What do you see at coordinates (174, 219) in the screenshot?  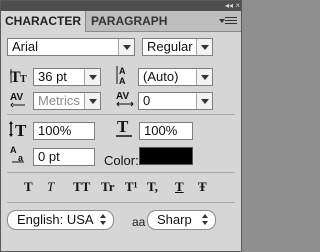 I see `antialias-value: Sharp` at bounding box center [174, 219].